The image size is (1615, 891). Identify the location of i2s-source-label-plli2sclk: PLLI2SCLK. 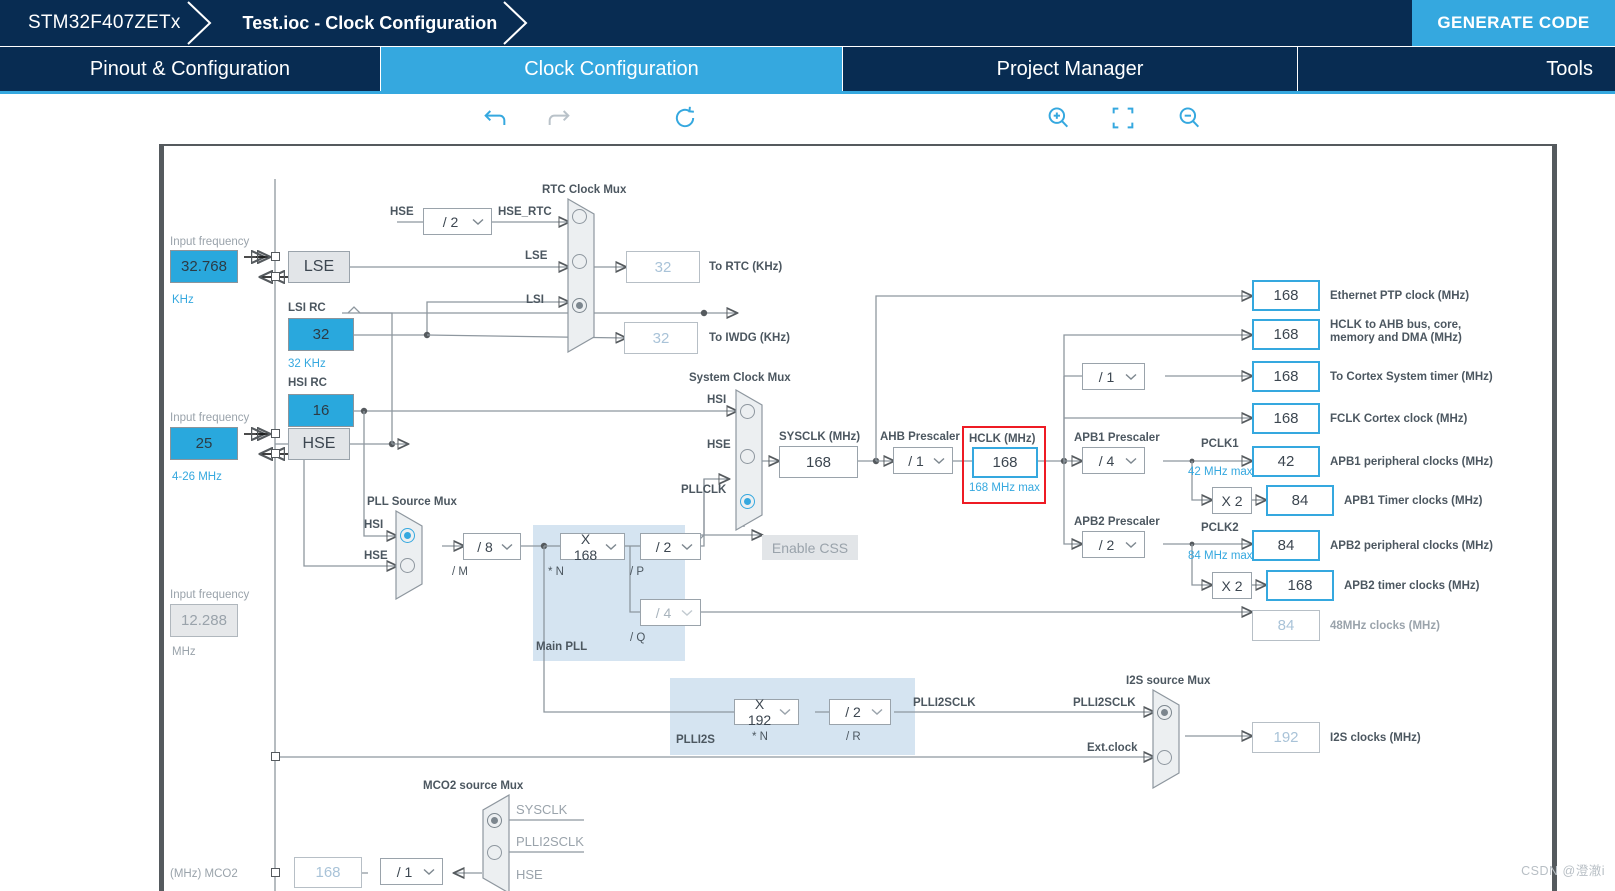
(1104, 703).